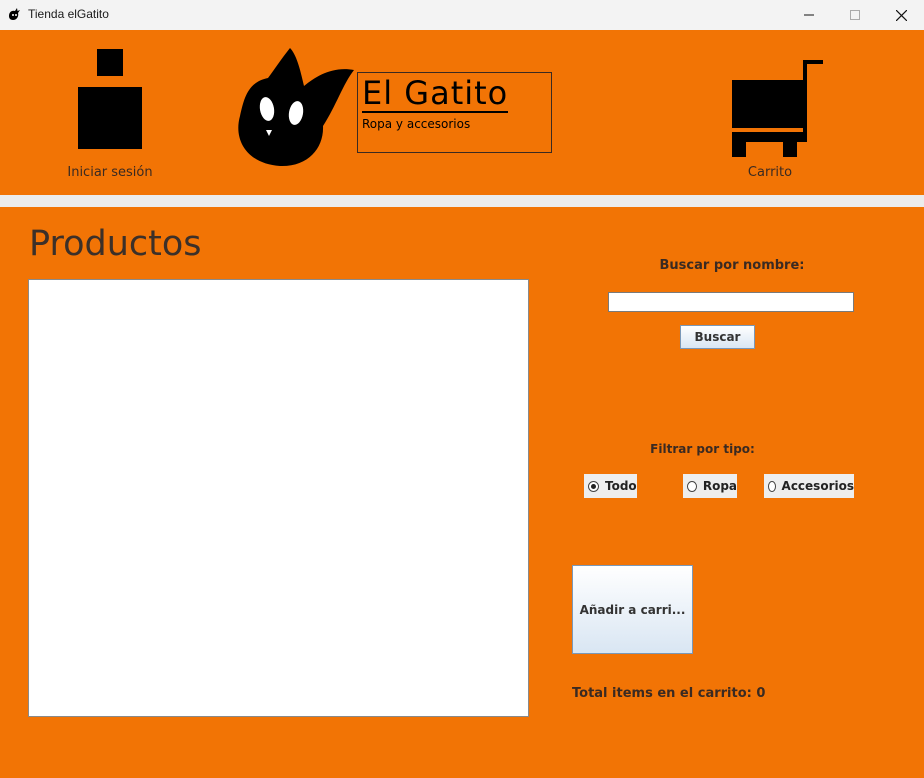  Describe the element at coordinates (296, 107) in the screenshot. I see `cat-logo-icon` at that location.